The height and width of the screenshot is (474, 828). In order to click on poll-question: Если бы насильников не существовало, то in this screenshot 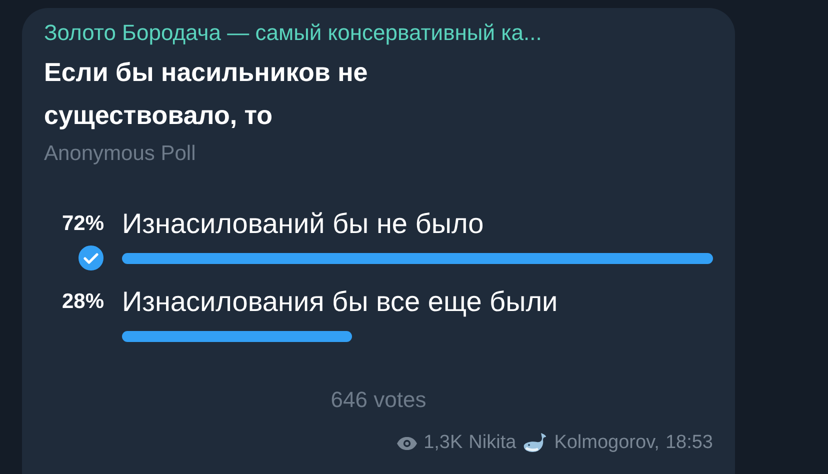, I will do `click(206, 94)`.